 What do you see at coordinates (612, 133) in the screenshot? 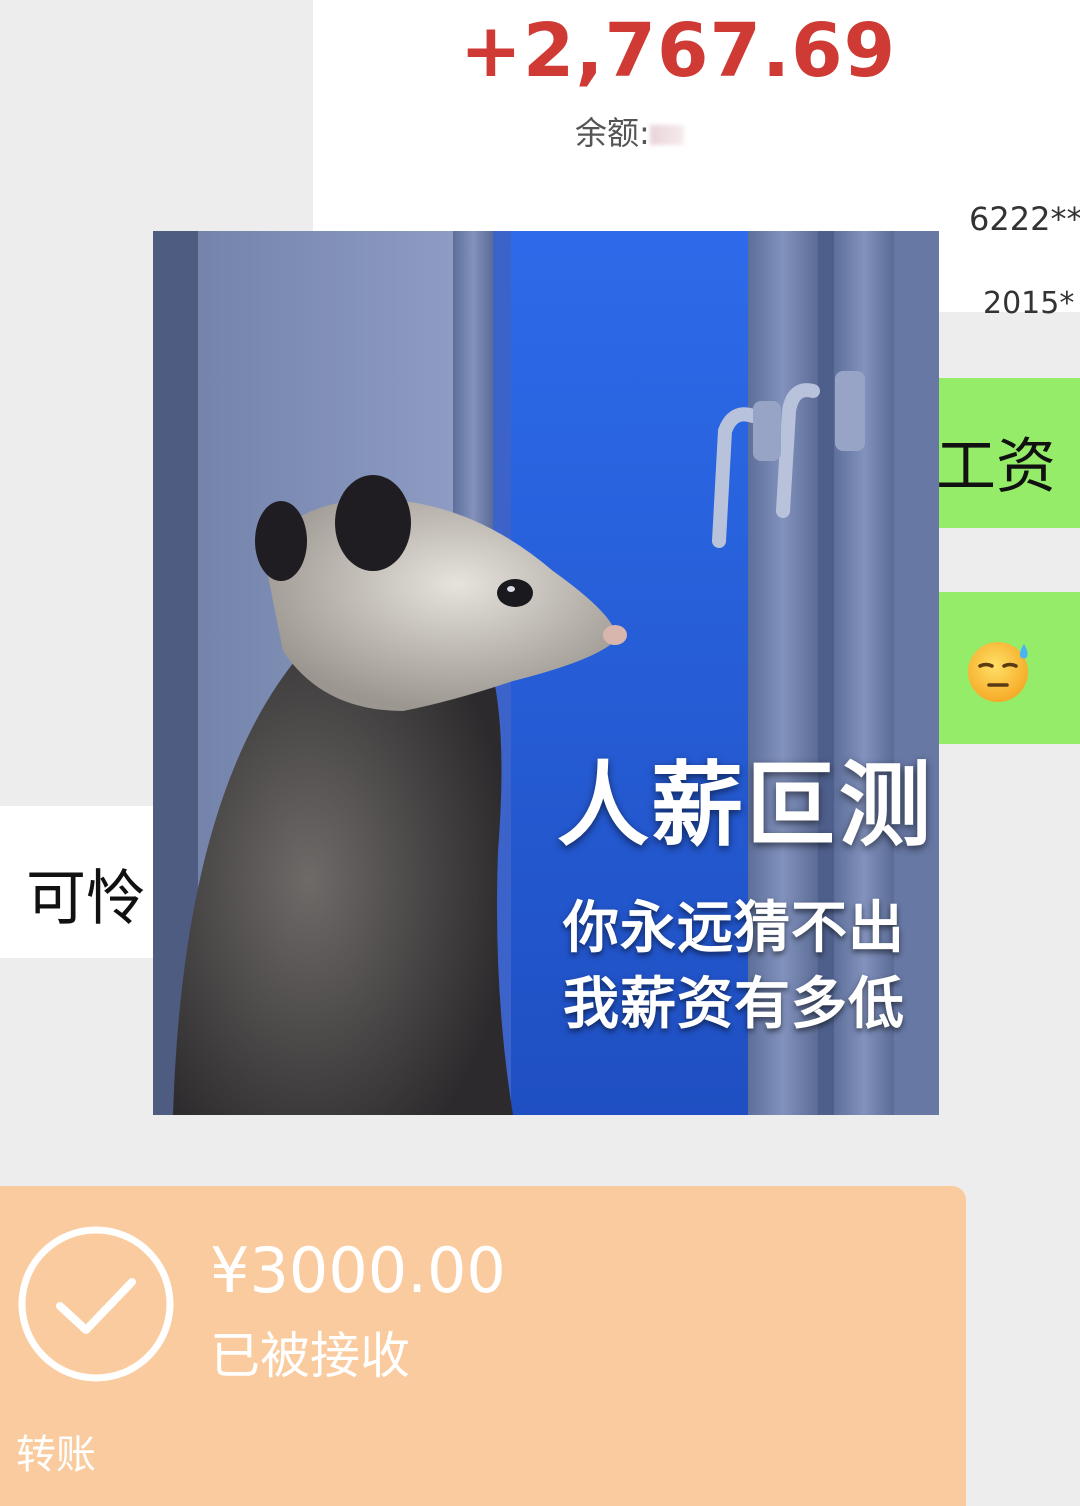
I see `balance-label: 余额:` at bounding box center [612, 133].